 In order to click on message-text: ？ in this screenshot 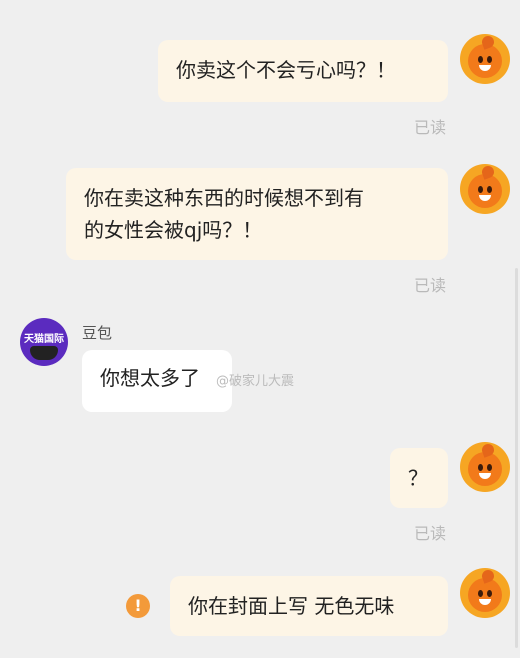, I will do `click(418, 478)`.